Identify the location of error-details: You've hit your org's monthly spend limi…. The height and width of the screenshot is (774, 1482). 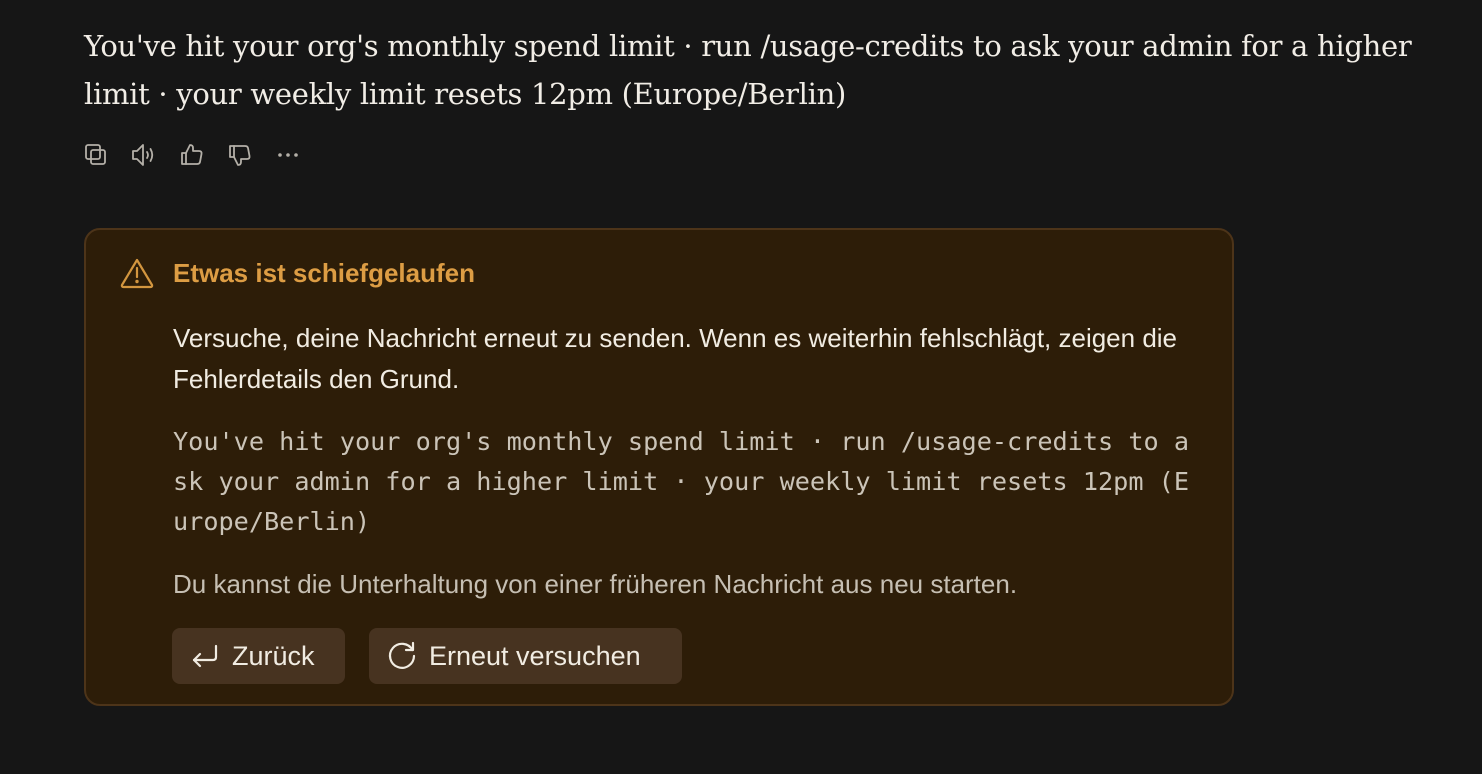
(681, 481).